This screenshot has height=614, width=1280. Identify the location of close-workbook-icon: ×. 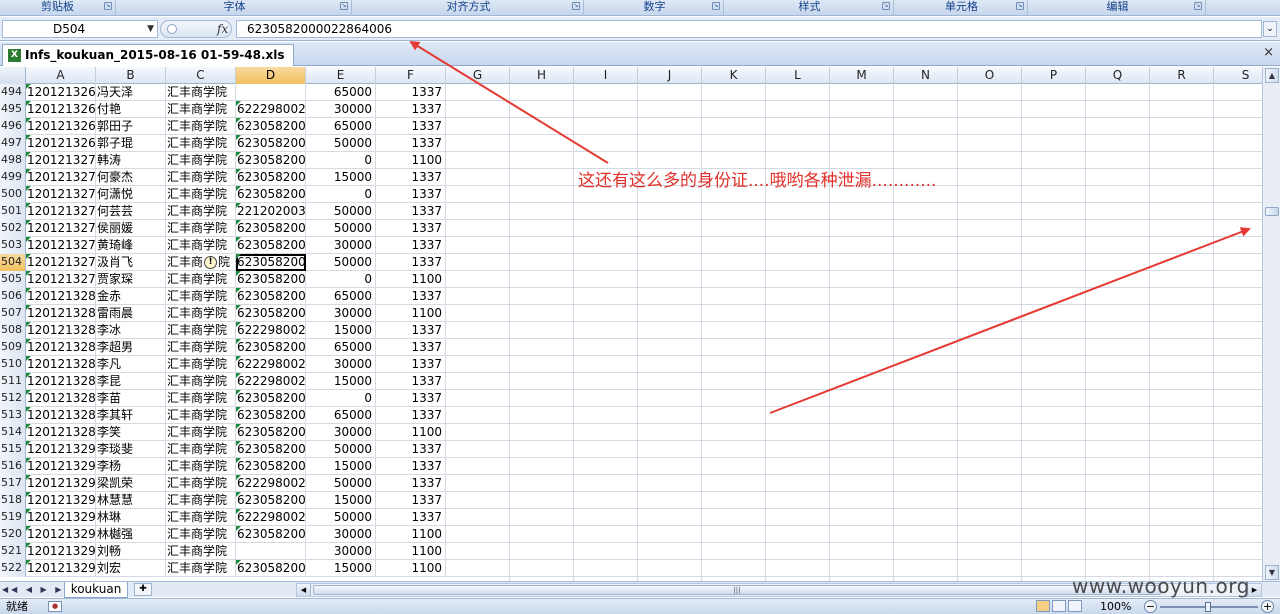
(1268, 52).